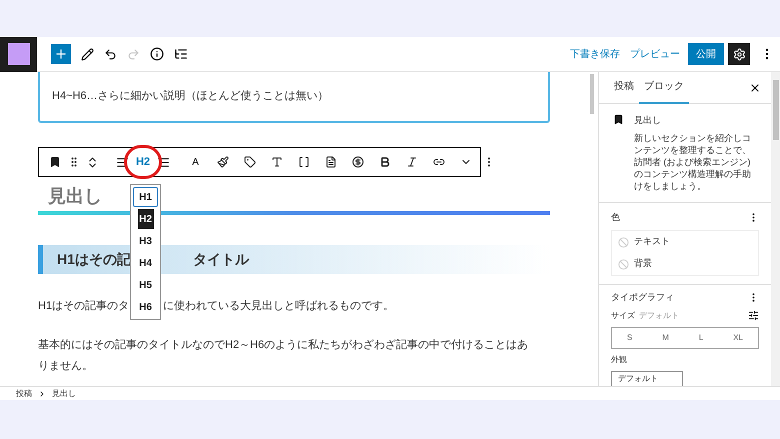 This screenshot has width=780, height=439. What do you see at coordinates (145, 307) in the screenshot?
I see `heading-level-option: H6` at bounding box center [145, 307].